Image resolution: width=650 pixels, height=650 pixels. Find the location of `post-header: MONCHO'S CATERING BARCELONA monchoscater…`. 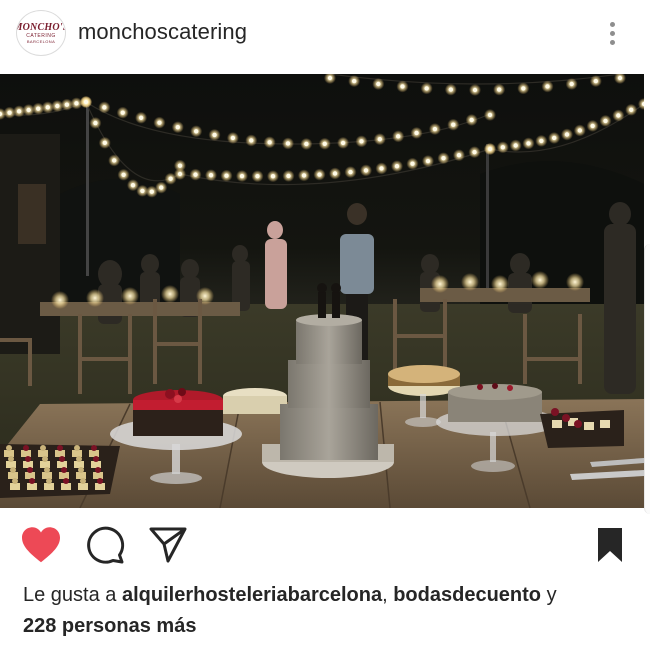

post-header: MONCHO'S CATERING BARCELONA monchoscater… is located at coordinates (325, 33).